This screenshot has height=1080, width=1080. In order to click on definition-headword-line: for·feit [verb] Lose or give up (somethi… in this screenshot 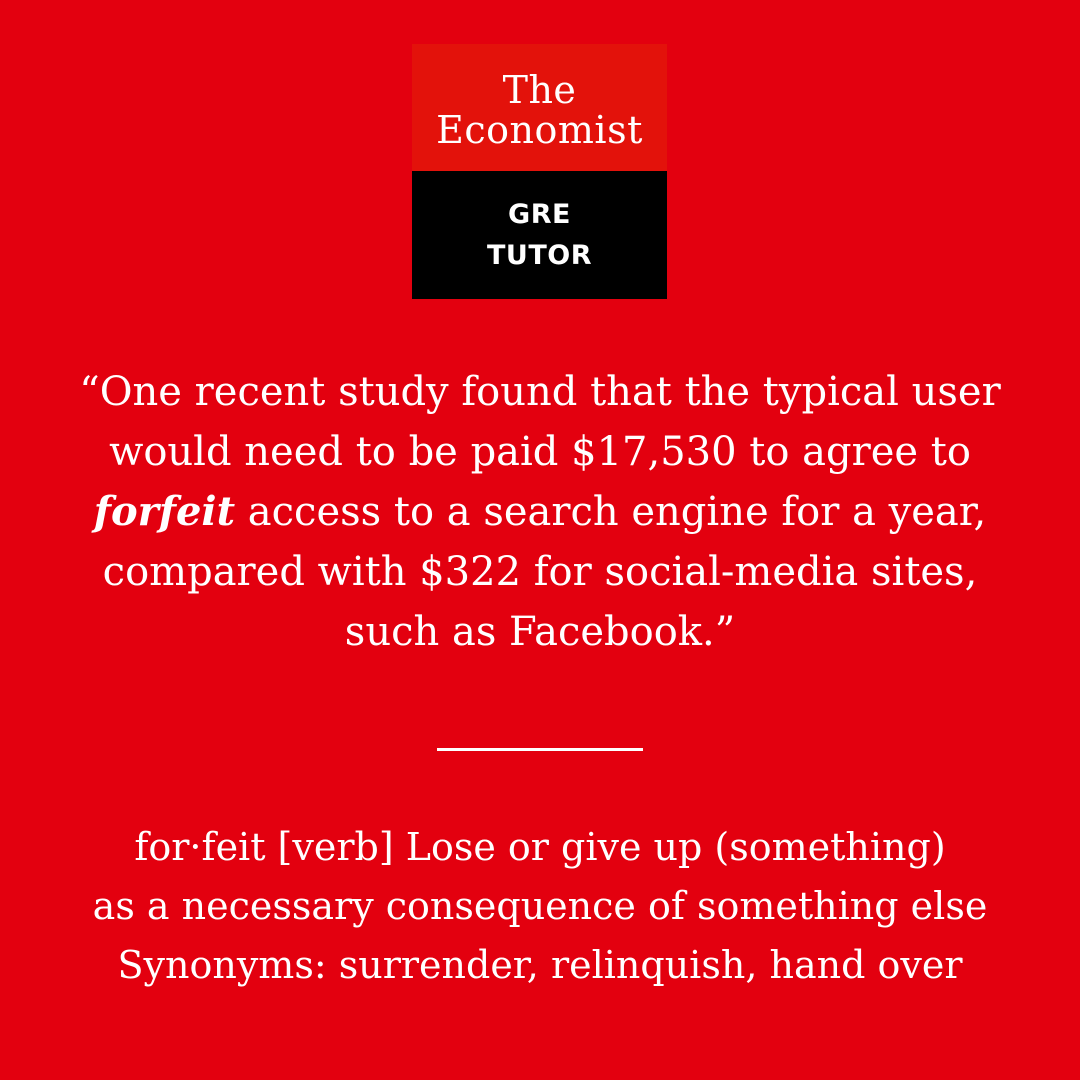, I will do `click(540, 847)`.